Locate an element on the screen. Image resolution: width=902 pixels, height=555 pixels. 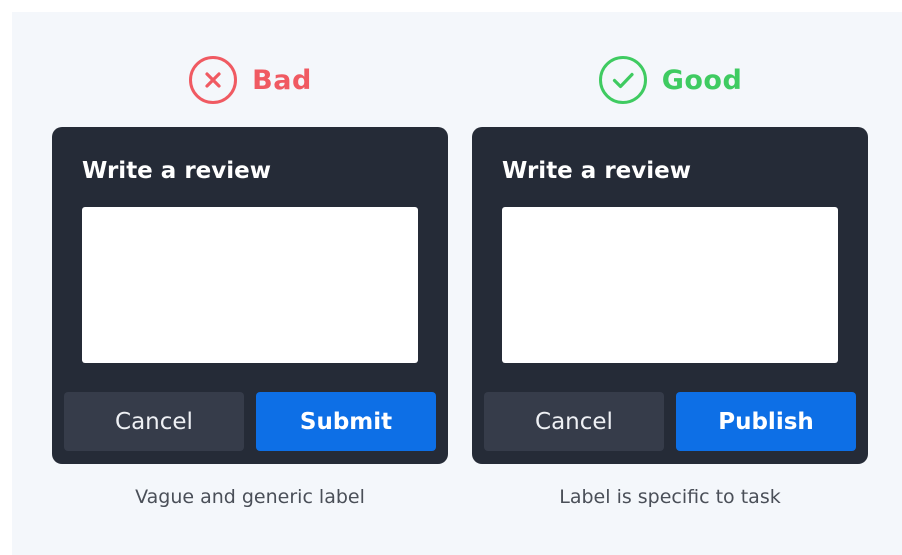
publish-button: Publish is located at coordinates (766, 421).